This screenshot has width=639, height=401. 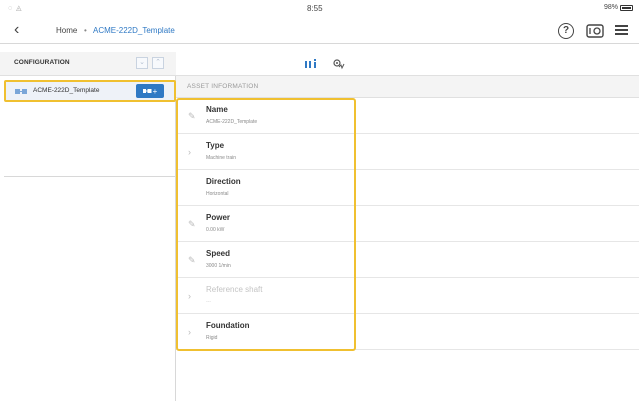 I want to click on section-title: ASSET INFORMATION, so click(x=223, y=86).